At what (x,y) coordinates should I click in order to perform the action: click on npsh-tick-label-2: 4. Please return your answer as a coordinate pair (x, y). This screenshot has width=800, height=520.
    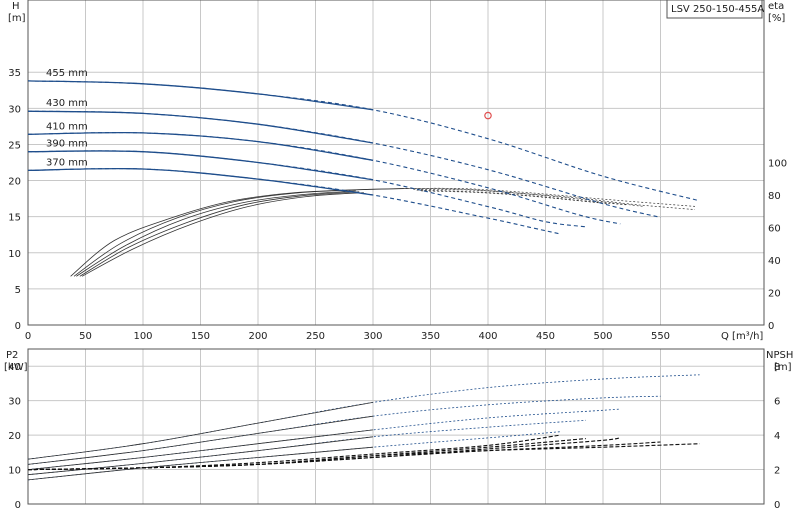
    Looking at the image, I should click on (777, 436).